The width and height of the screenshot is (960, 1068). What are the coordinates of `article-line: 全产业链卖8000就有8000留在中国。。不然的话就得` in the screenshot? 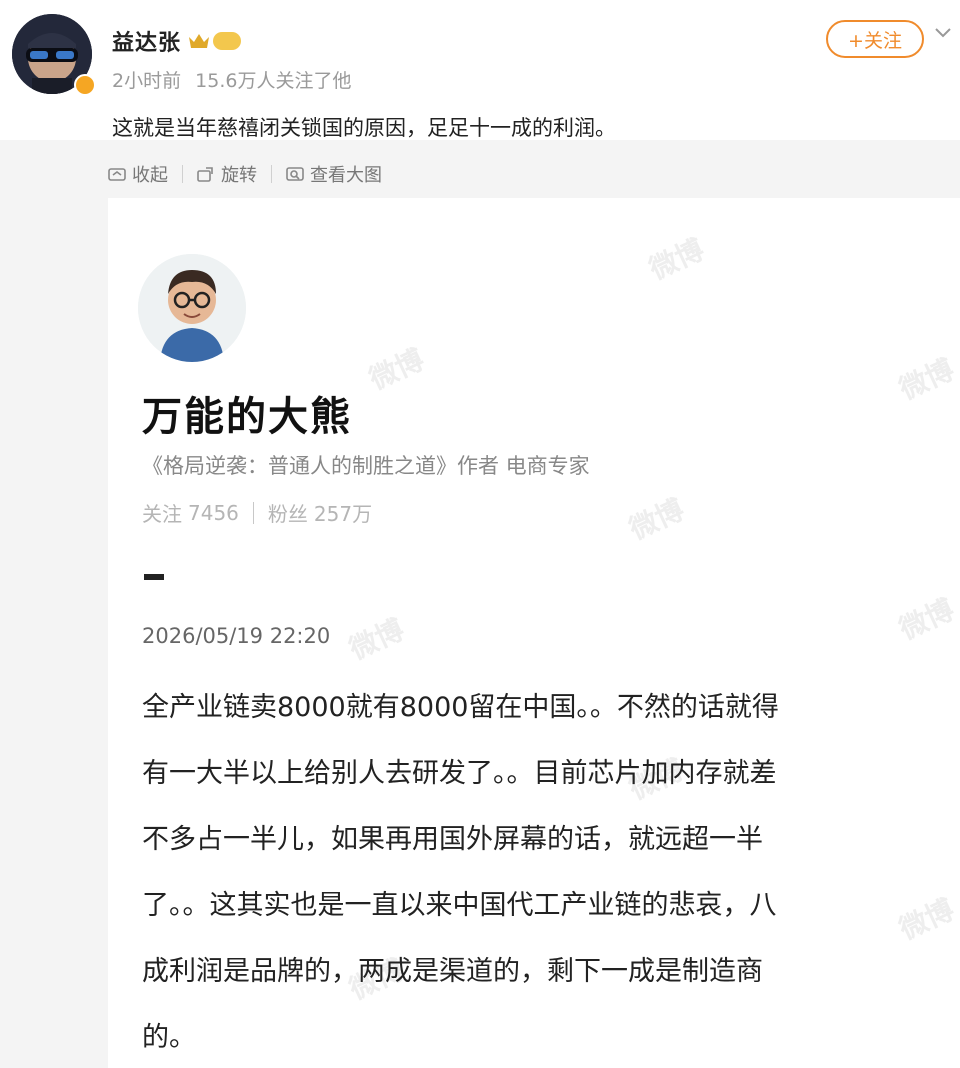 It's located at (460, 707).